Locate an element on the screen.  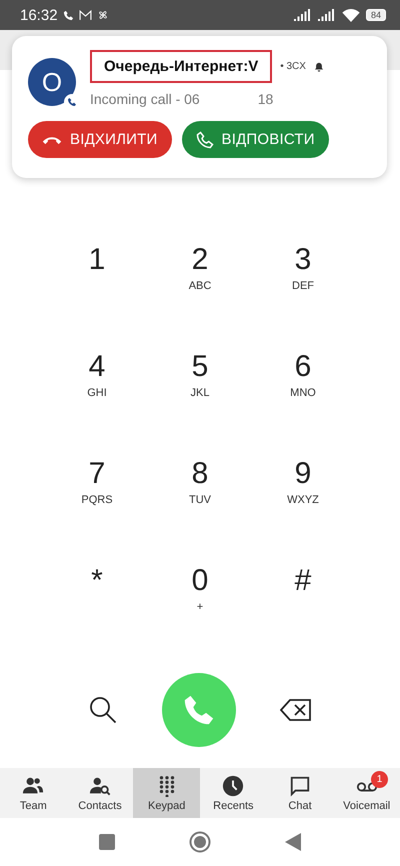
decline-button: ВІДХИЛИТИ is located at coordinates (100, 139).